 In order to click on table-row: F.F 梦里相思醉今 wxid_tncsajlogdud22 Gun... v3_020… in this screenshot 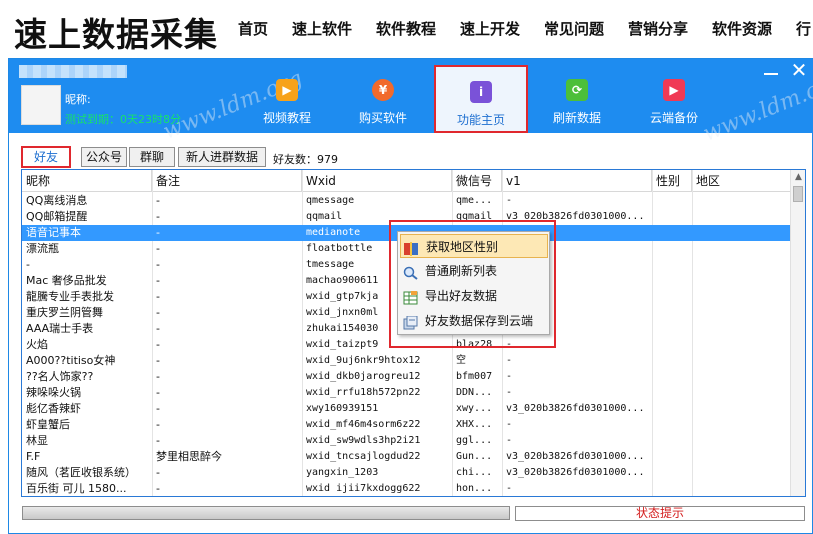, I will do `click(407, 457)`.